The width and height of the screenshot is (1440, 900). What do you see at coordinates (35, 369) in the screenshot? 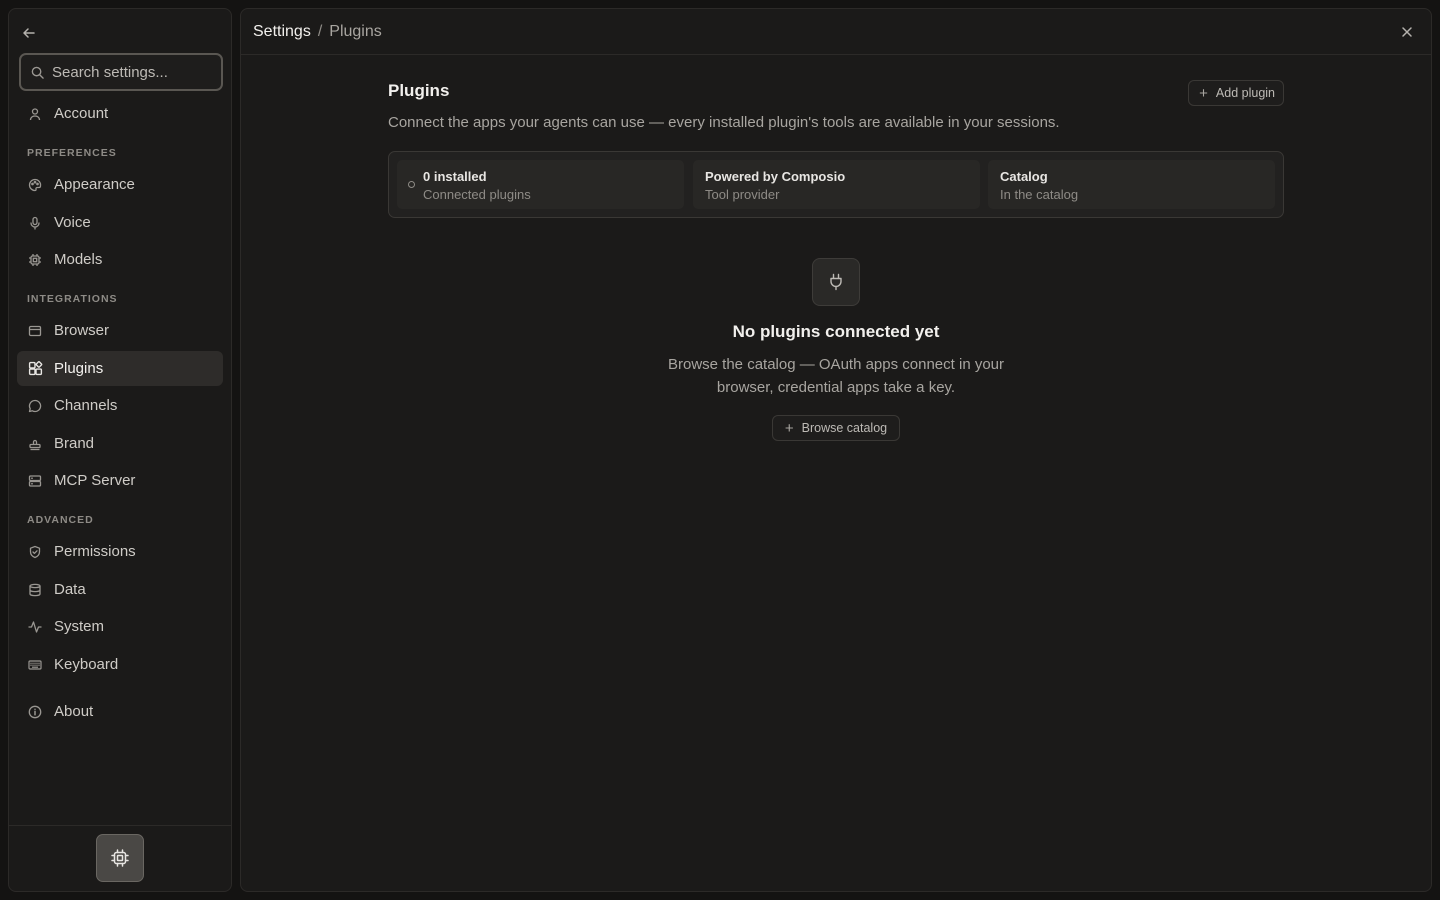
I see `blocks-icon` at bounding box center [35, 369].